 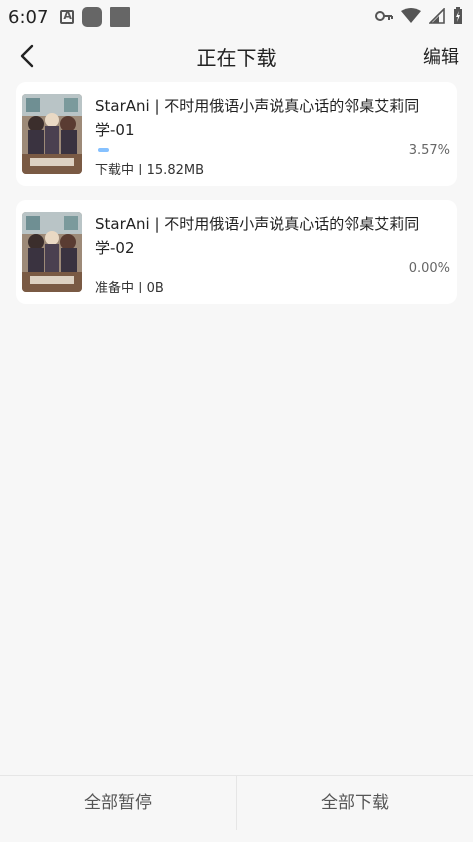 I want to click on download-percent: 0.00%, so click(x=429, y=268).